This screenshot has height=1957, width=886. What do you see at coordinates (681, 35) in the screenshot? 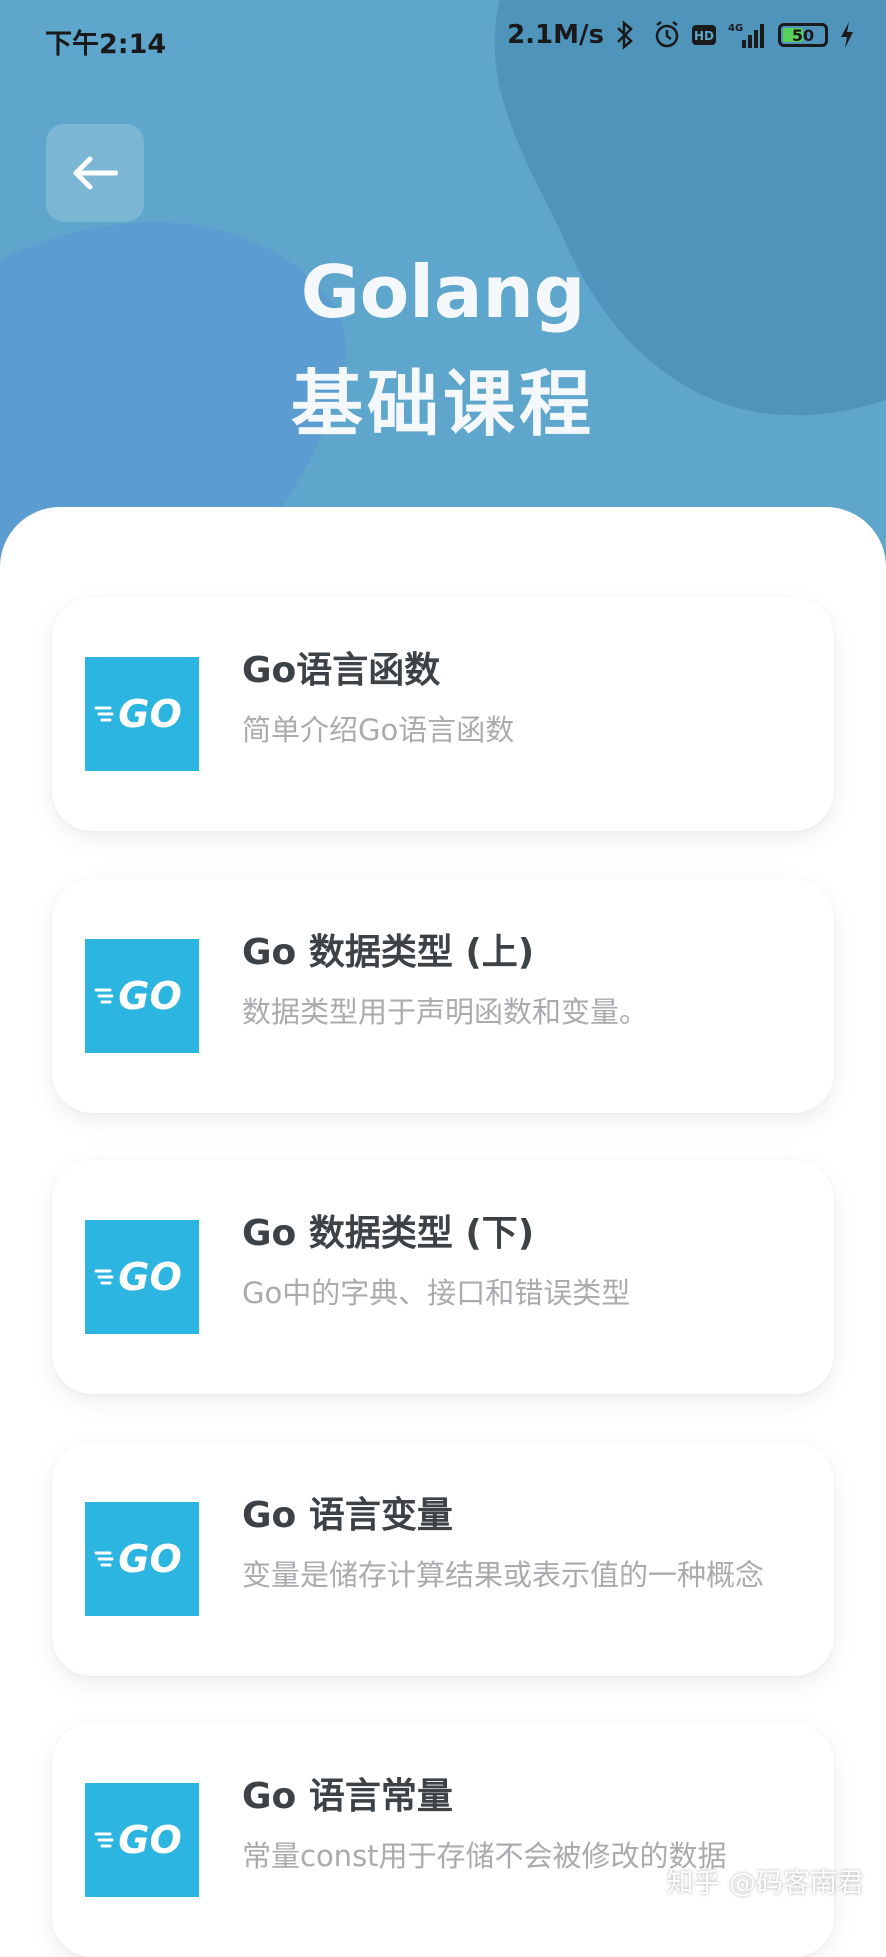
I see `status-icons: 2.1M/s HD 4G 50` at bounding box center [681, 35].